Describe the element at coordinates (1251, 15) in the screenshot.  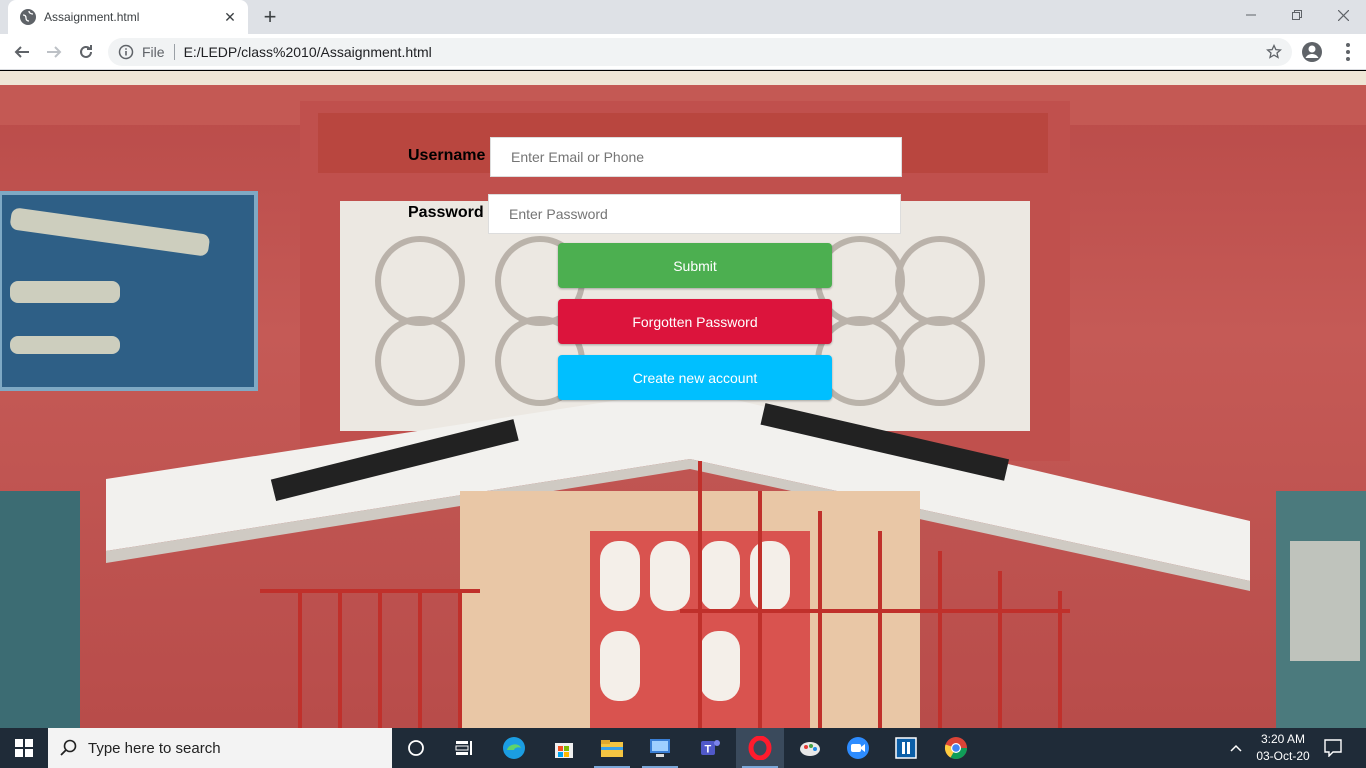
I see `minimize-icon` at that location.